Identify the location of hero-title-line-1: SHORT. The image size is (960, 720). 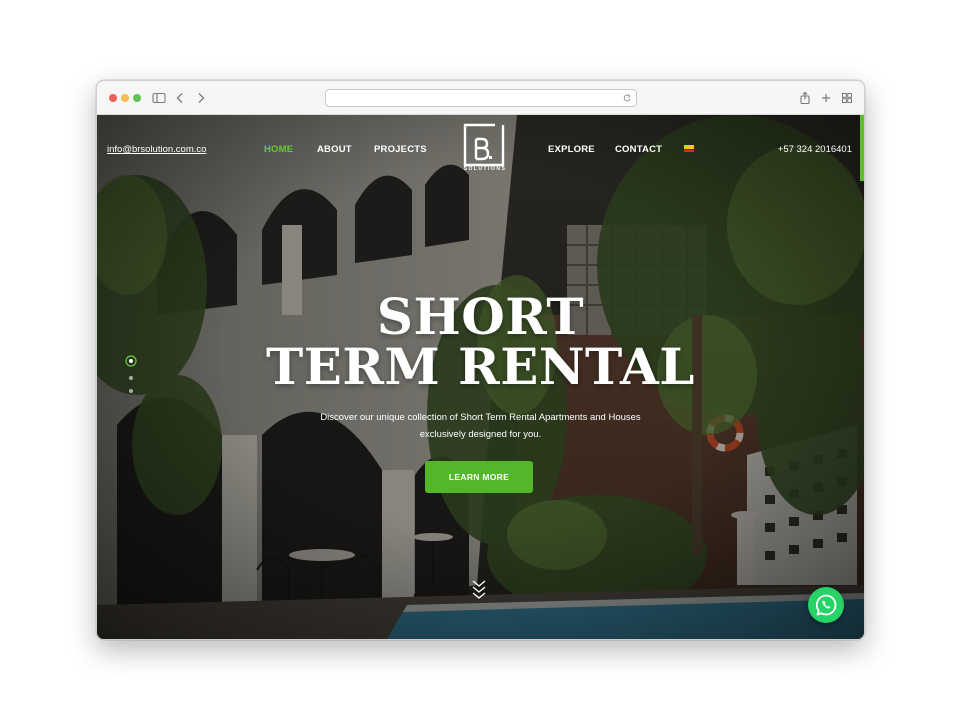
(480, 316).